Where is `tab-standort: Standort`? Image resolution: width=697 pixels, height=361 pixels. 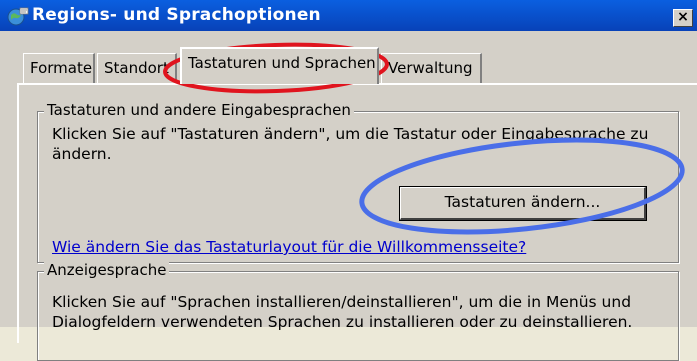
tab-standort: Standort is located at coordinates (137, 68).